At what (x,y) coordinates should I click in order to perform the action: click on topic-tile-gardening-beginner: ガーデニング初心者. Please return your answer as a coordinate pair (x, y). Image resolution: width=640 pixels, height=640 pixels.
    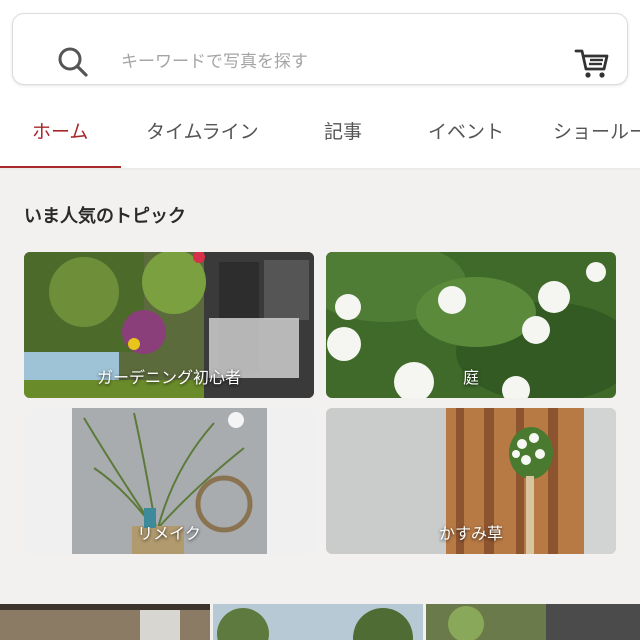
    Looking at the image, I should click on (169, 325).